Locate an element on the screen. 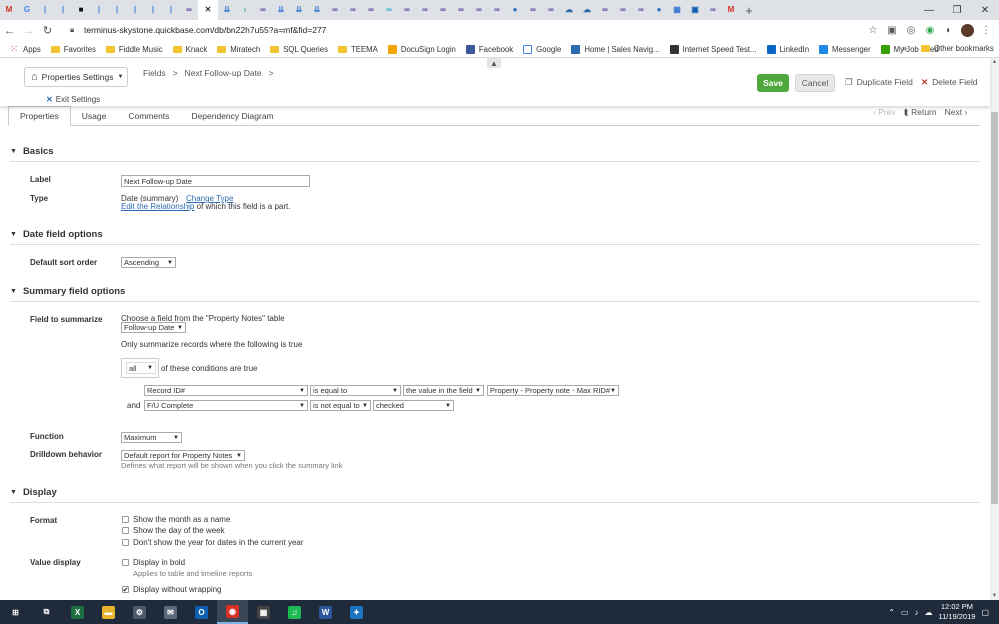 The width and height of the screenshot is (999, 624). return-link: ⮬ Return is located at coordinates (920, 112).